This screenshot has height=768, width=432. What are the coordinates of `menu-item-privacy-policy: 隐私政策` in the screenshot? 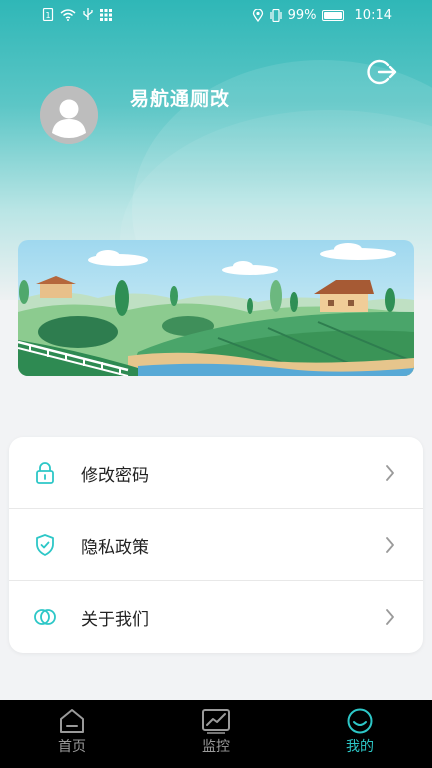 It's located at (216, 545).